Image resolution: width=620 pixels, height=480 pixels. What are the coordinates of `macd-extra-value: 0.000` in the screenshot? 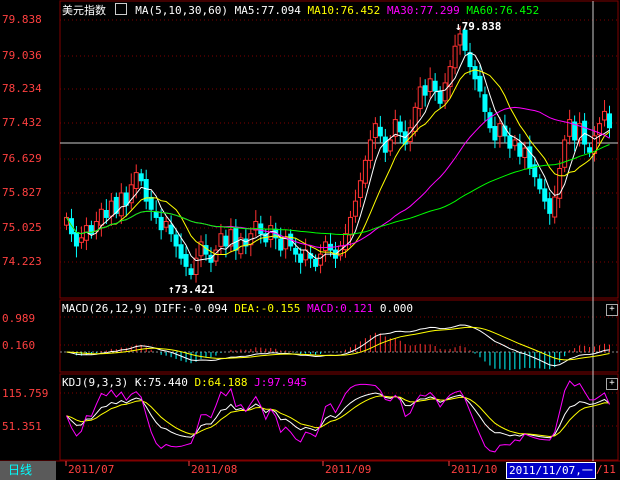 It's located at (396, 308).